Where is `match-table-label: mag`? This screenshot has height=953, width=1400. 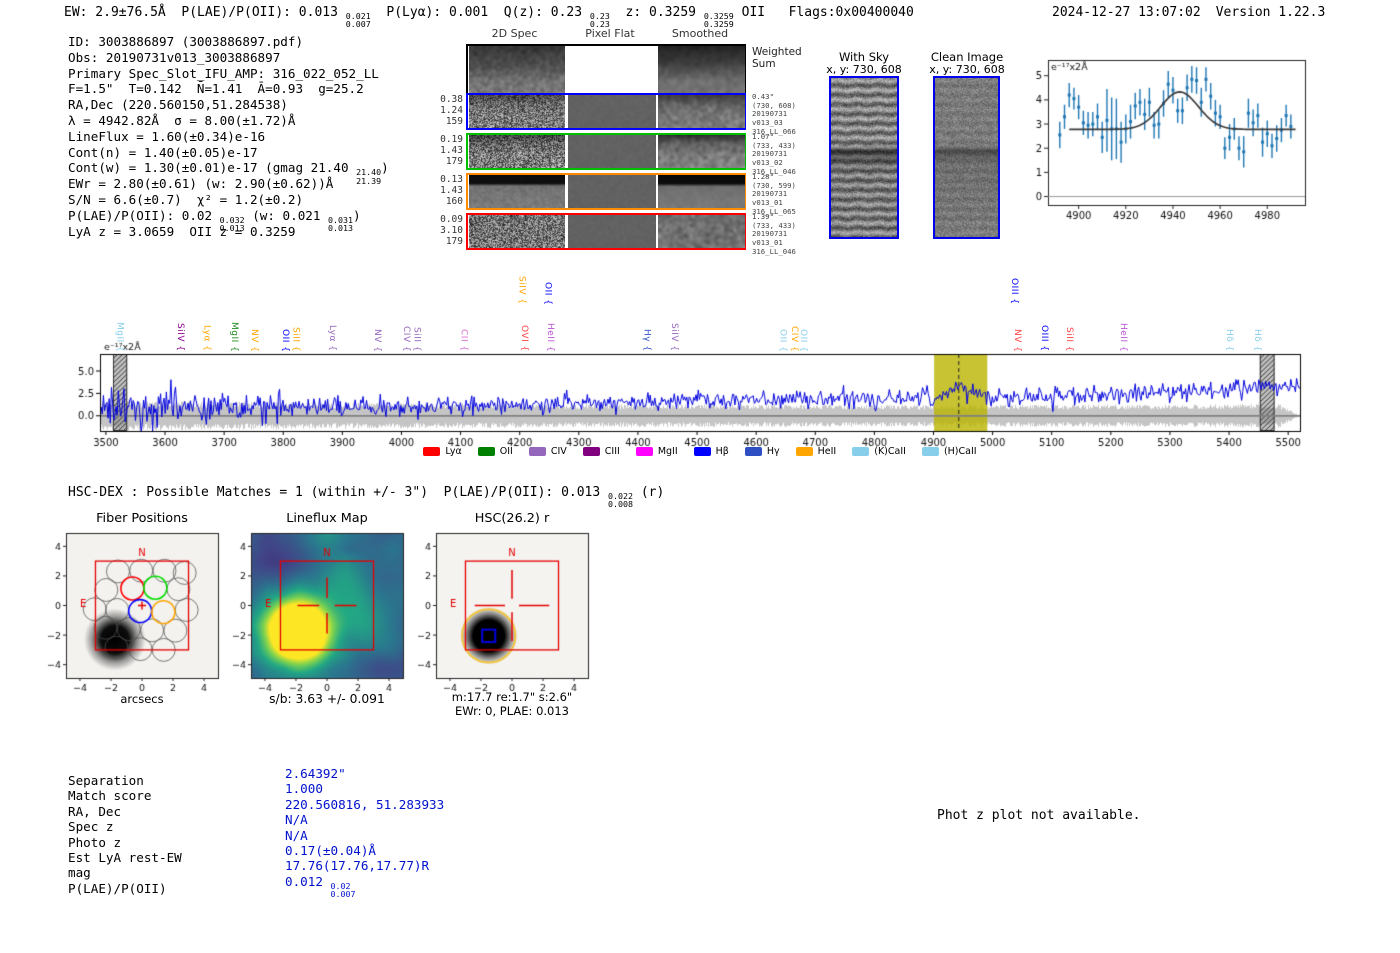
match-table-label: mag is located at coordinates (79, 873).